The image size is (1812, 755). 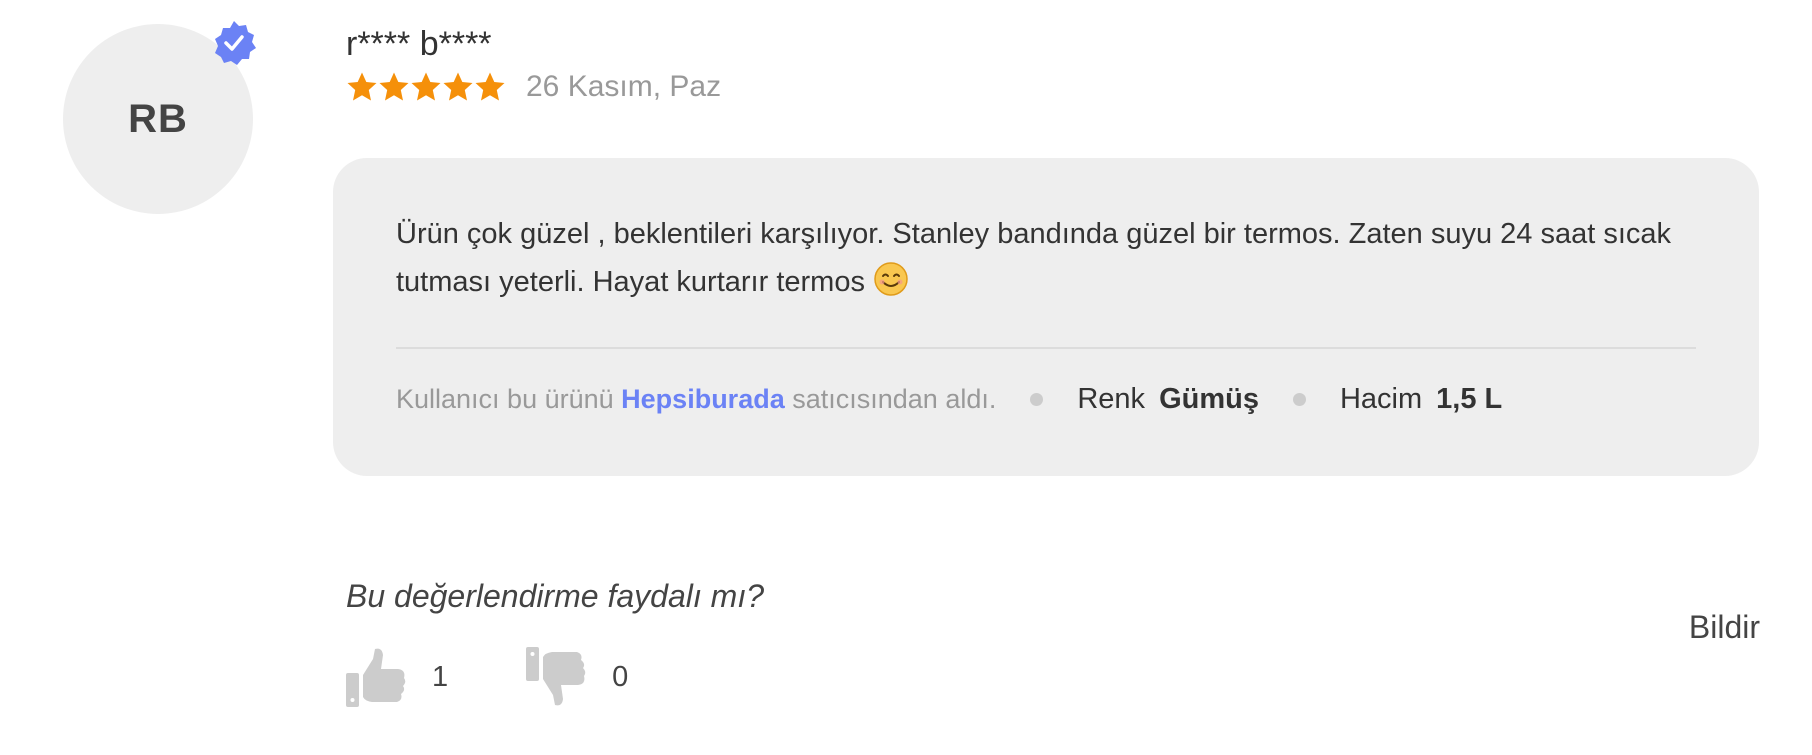 I want to click on star-rating, so click(x=426, y=87).